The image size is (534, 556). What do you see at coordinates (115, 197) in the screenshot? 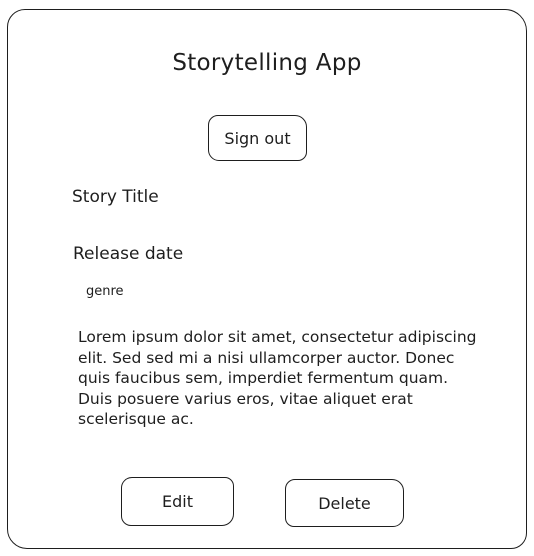
I see `story-title: Story Title` at bounding box center [115, 197].